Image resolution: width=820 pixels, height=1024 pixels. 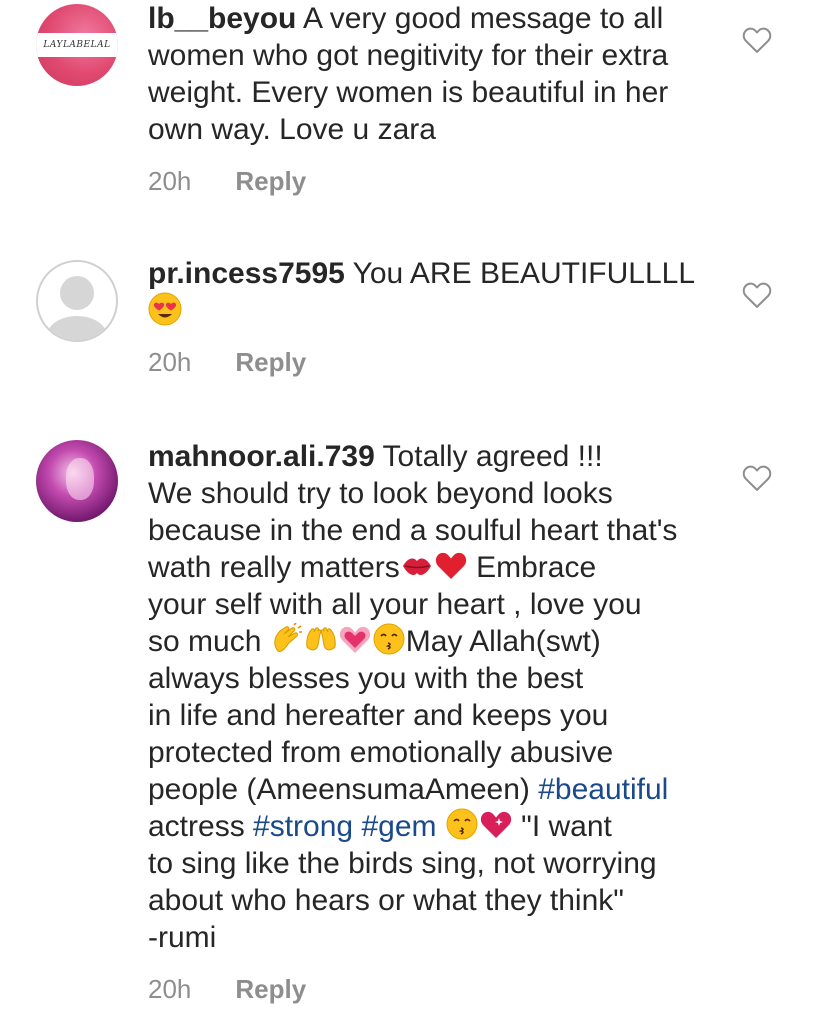 I want to click on comment-username: lb__beyou, so click(x=222, y=18).